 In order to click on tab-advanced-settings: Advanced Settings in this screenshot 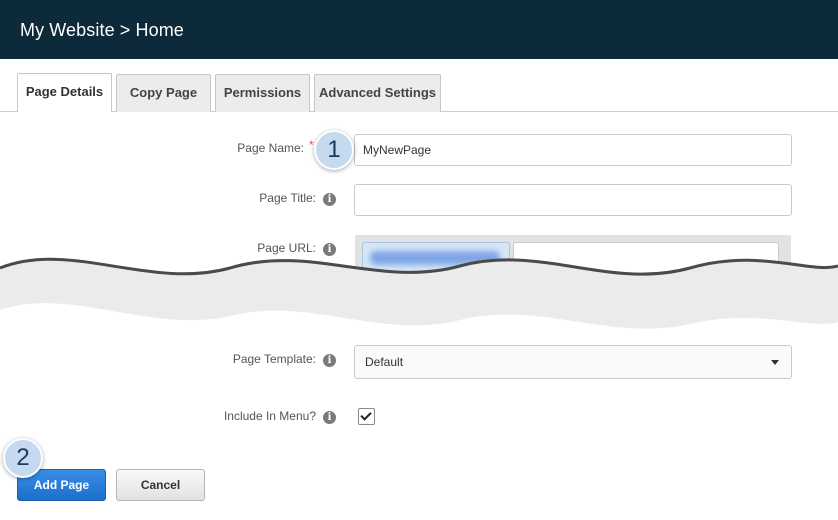, I will do `click(377, 93)`.